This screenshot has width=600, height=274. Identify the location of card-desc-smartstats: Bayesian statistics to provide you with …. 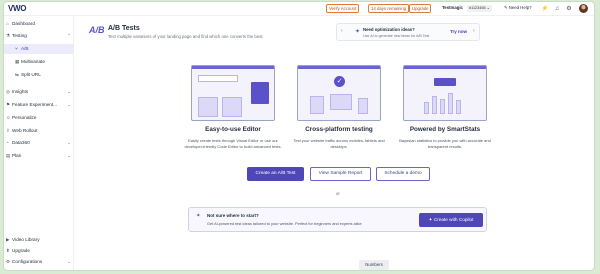
(445, 143).